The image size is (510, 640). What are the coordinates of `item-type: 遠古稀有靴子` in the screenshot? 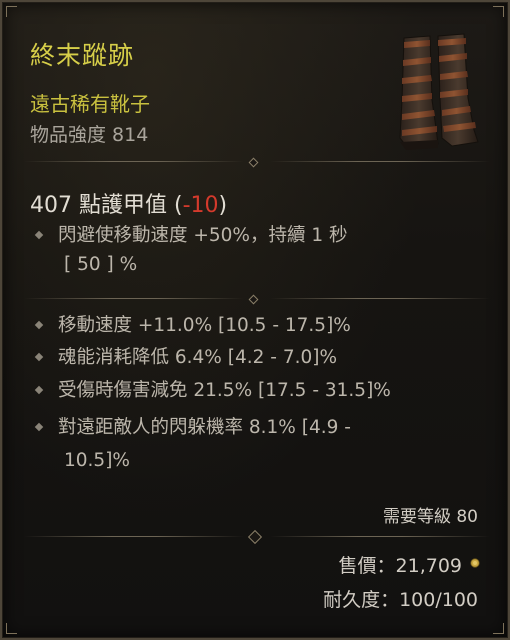 It's located at (90, 104).